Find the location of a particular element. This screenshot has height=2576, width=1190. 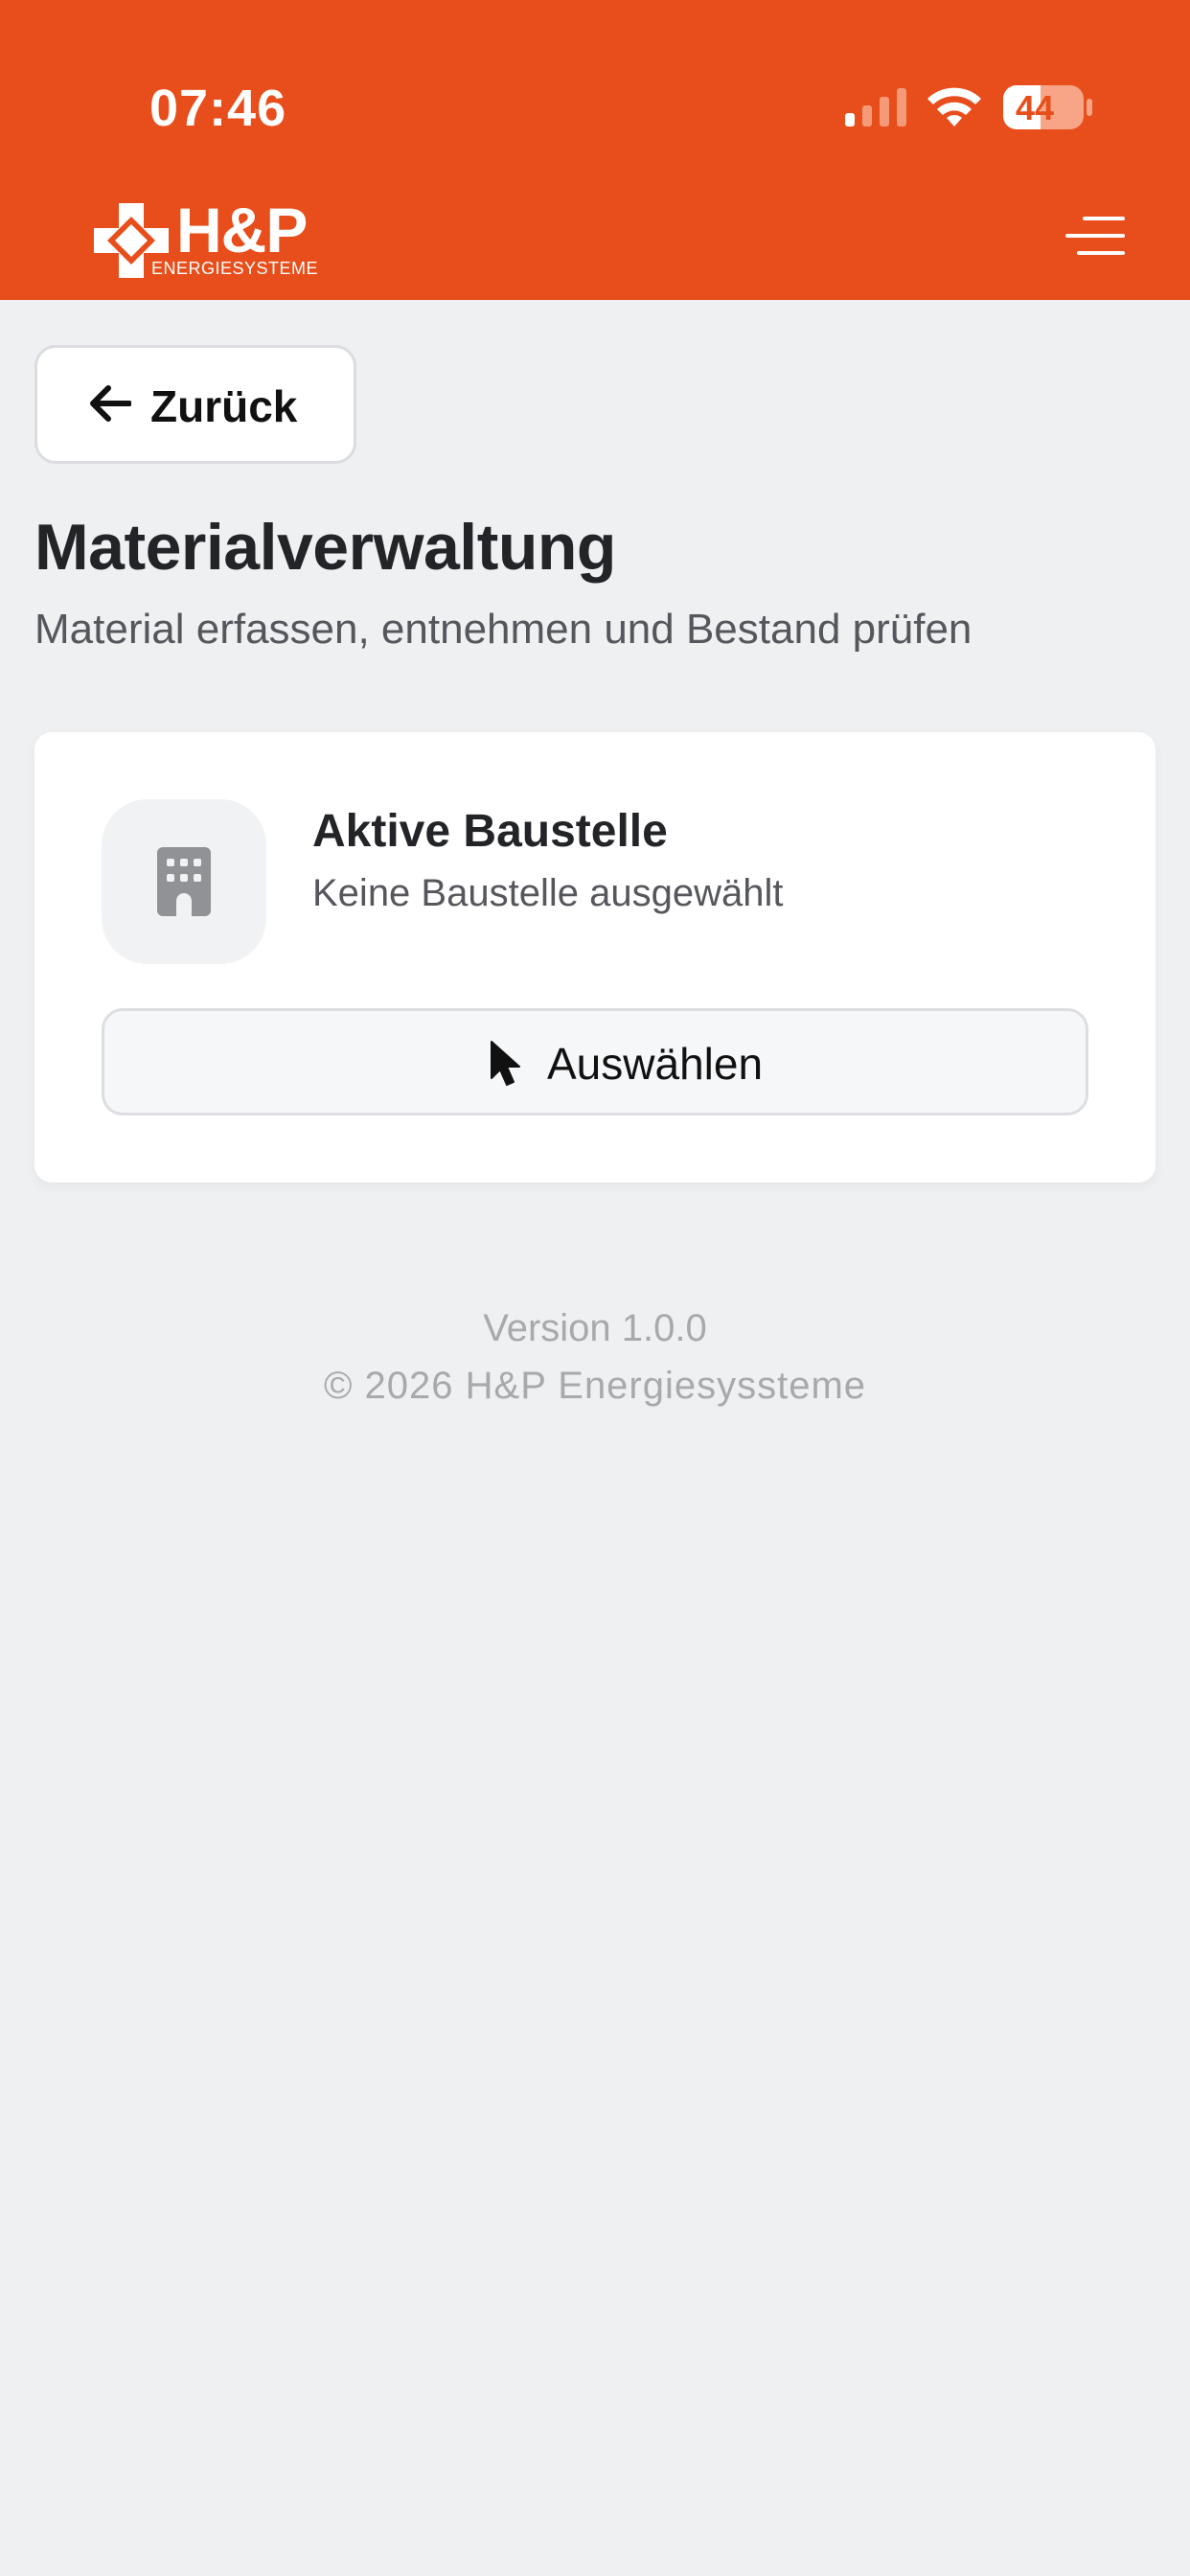

back-button: Zurück is located at coordinates (195, 404).